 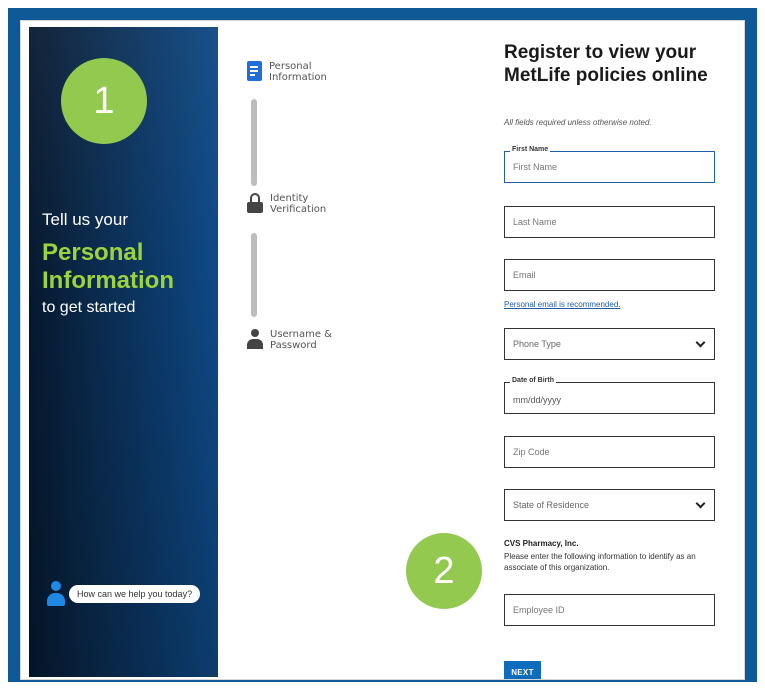 What do you see at coordinates (522, 670) in the screenshot?
I see `next-button: NEXT` at bounding box center [522, 670].